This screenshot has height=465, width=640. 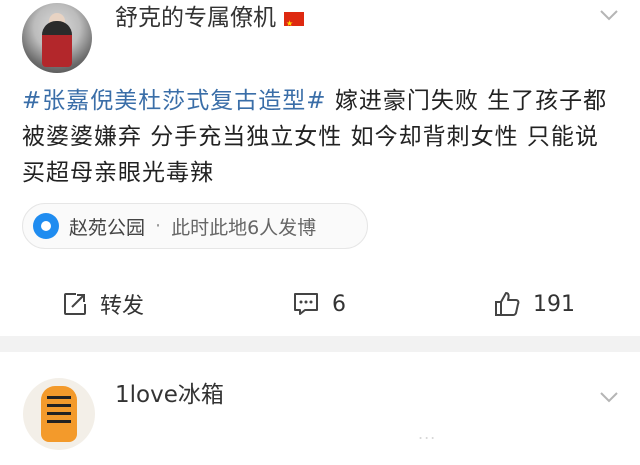 I want to click on flag-cn-icon, so click(x=294, y=24).